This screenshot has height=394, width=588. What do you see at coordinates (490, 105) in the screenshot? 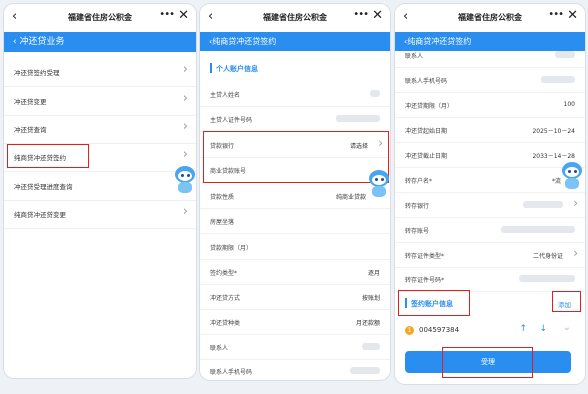
I see `field-repay-term: 冲还贷期限（月） 100` at bounding box center [490, 105].